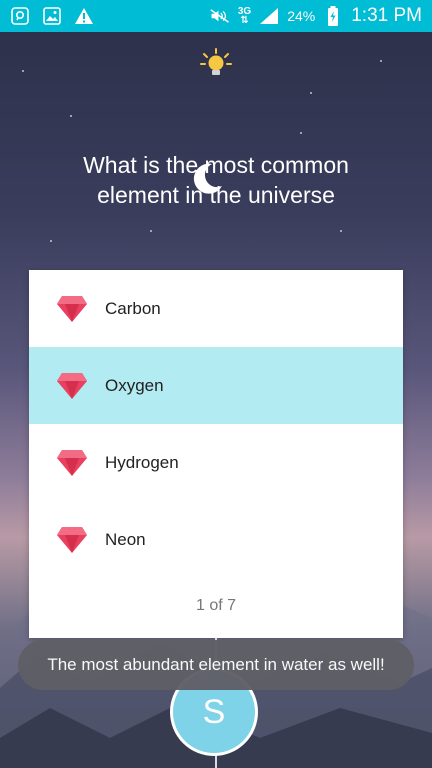  I want to click on signal-icon, so click(269, 16).